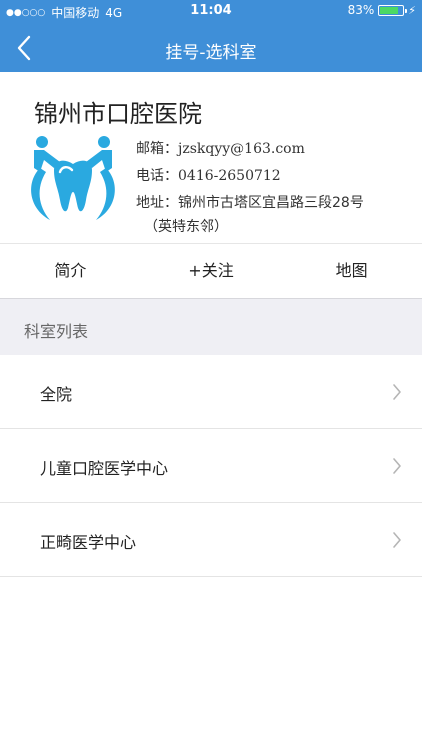 This screenshot has height=750, width=422. What do you see at coordinates (229, 176) in the screenshot?
I see `phone-value: 0416-2650712` at bounding box center [229, 176].